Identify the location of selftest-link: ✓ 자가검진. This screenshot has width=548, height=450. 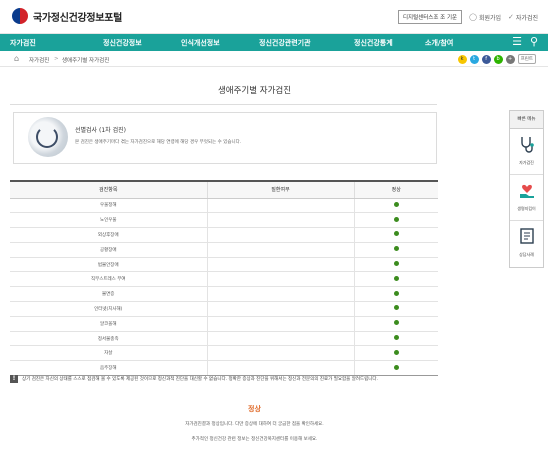
(523, 17).